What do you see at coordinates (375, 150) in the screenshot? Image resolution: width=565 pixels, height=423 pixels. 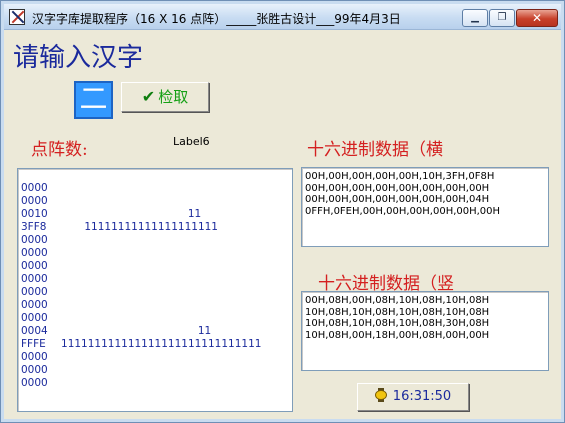 I see `hex-horizontal-label: 十六进制数据（横` at bounding box center [375, 150].